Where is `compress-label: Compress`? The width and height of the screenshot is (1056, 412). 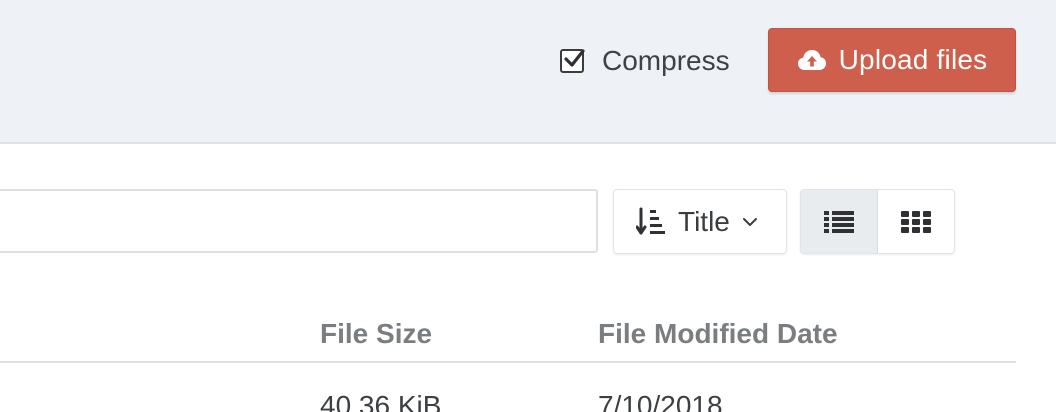
compress-label: Compress is located at coordinates (666, 60).